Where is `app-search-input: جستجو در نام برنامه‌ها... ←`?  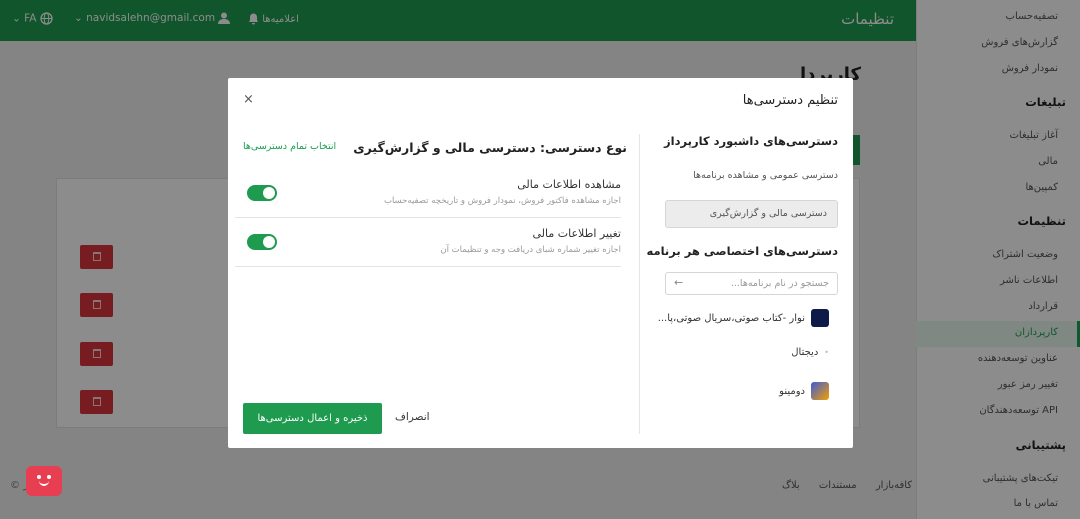
app-search-input: جستجو در نام برنامه‌ها... ← is located at coordinates (751, 283).